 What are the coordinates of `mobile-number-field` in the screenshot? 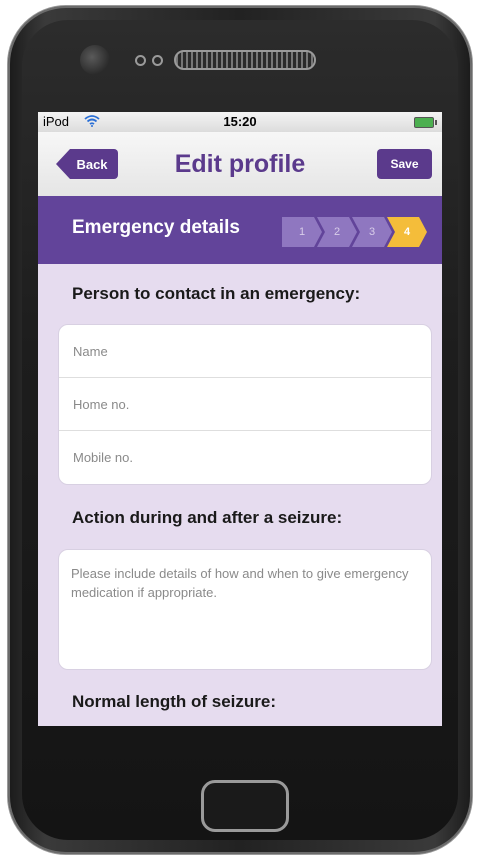 It's located at (243, 457).